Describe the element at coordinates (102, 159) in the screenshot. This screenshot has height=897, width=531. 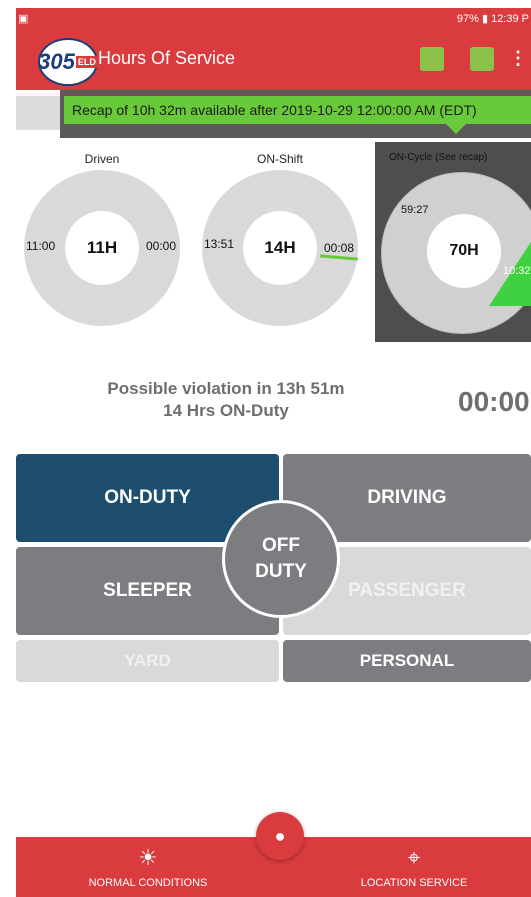
I see `driven-label: Driven` at that location.